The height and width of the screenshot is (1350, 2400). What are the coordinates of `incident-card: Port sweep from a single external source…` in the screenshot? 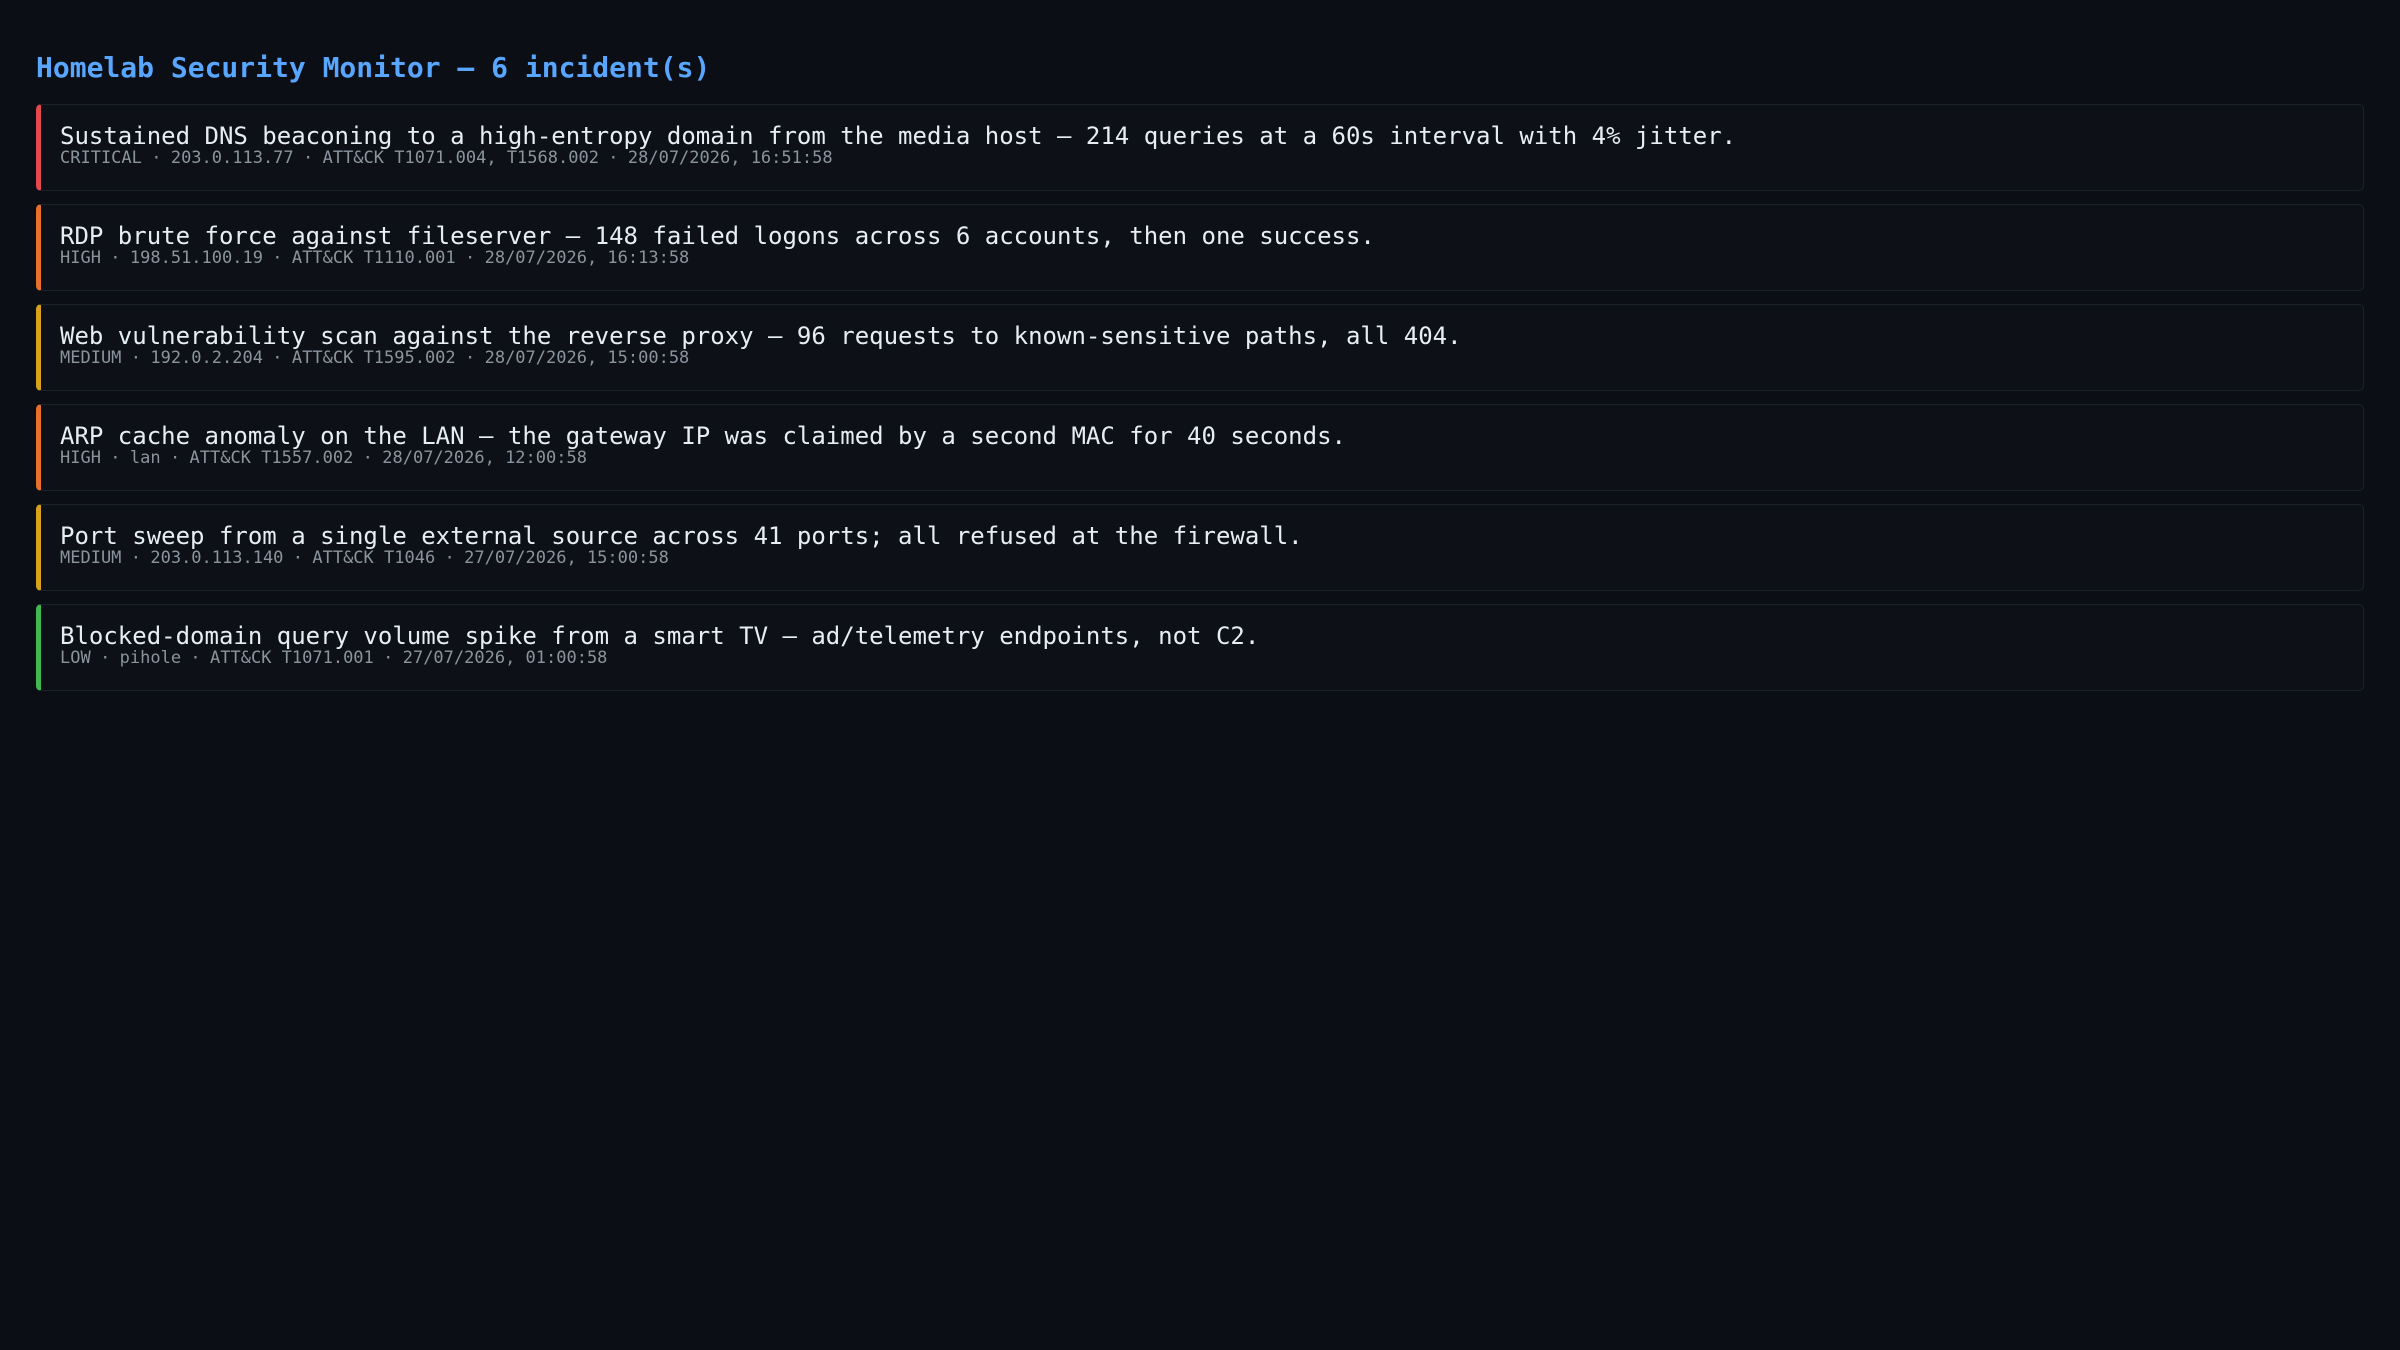 It's located at (1200, 547).